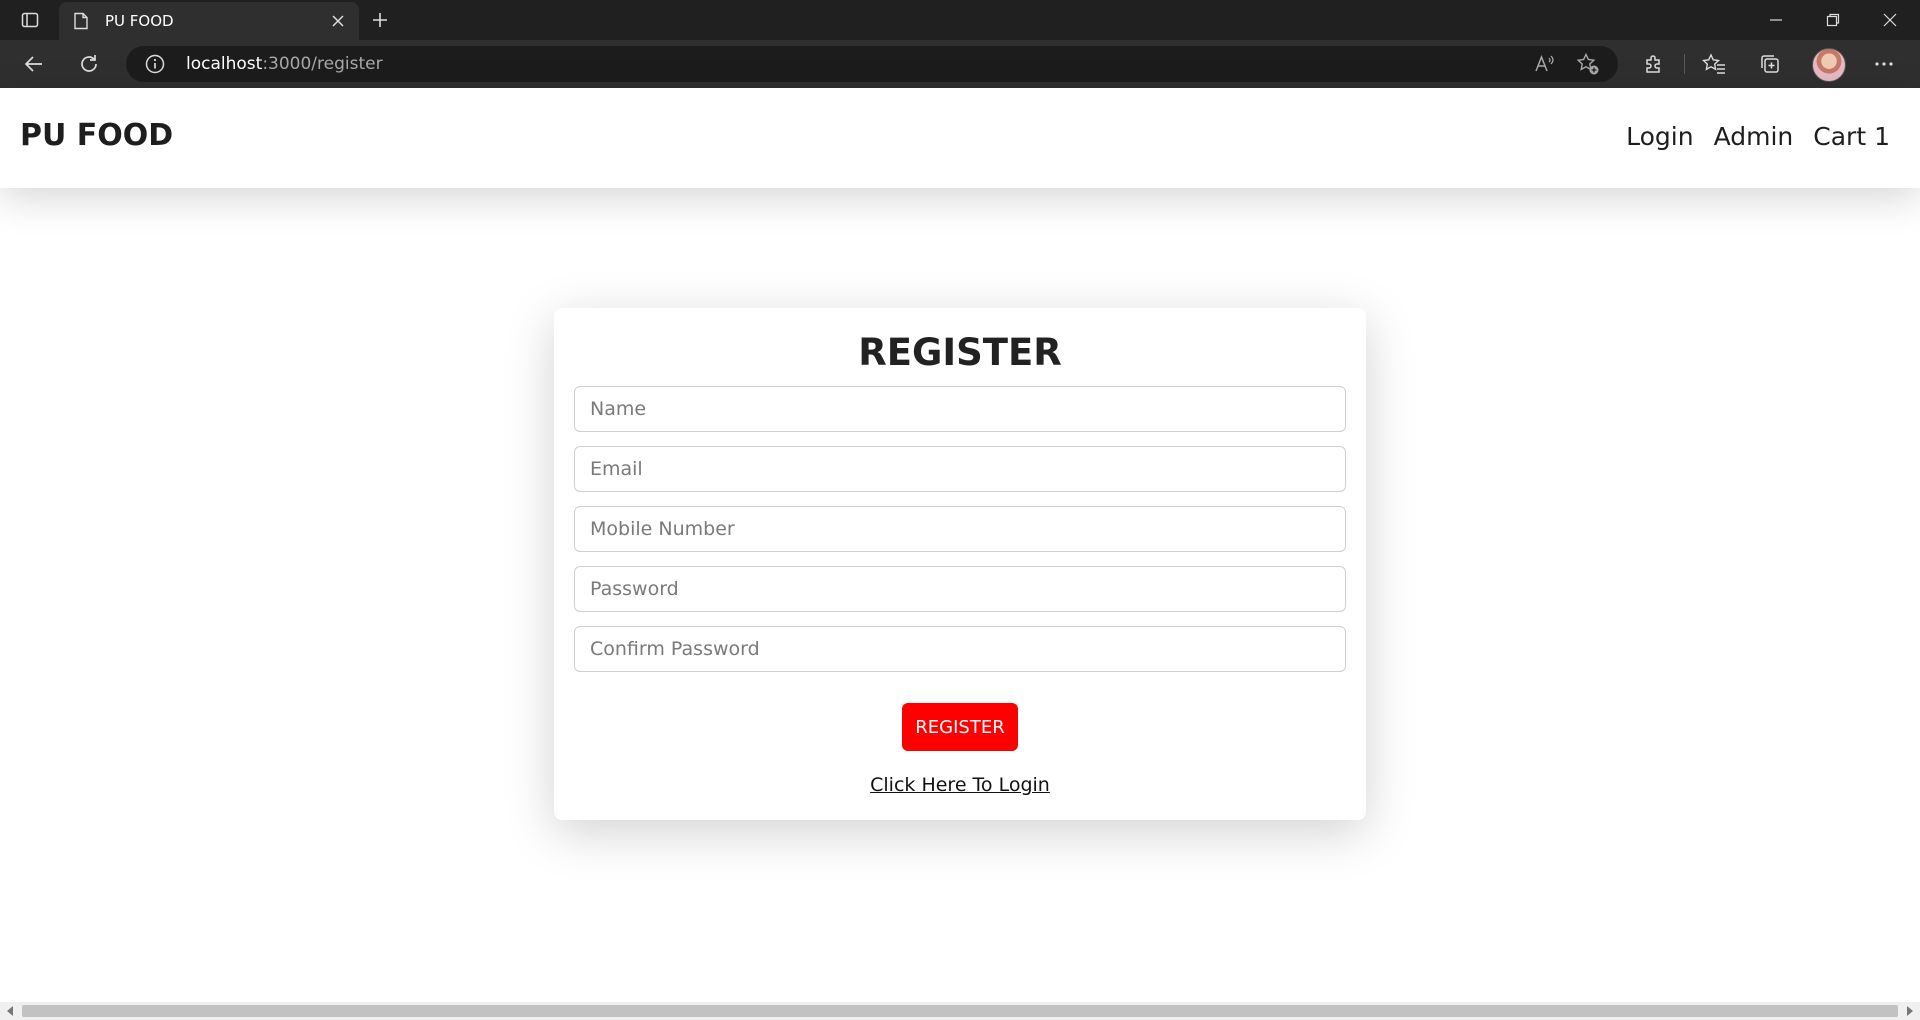 The image size is (1920, 1020). What do you see at coordinates (380, 20) in the screenshot?
I see `new-tab-button` at bounding box center [380, 20].